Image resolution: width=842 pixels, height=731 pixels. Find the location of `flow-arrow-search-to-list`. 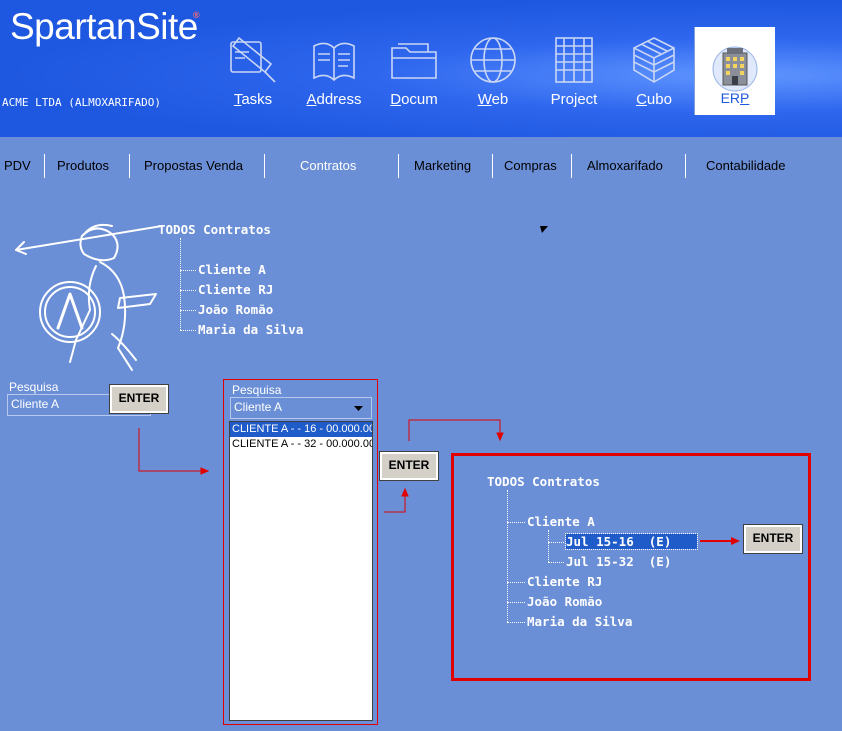

flow-arrow-search-to-list is located at coordinates (173, 450).